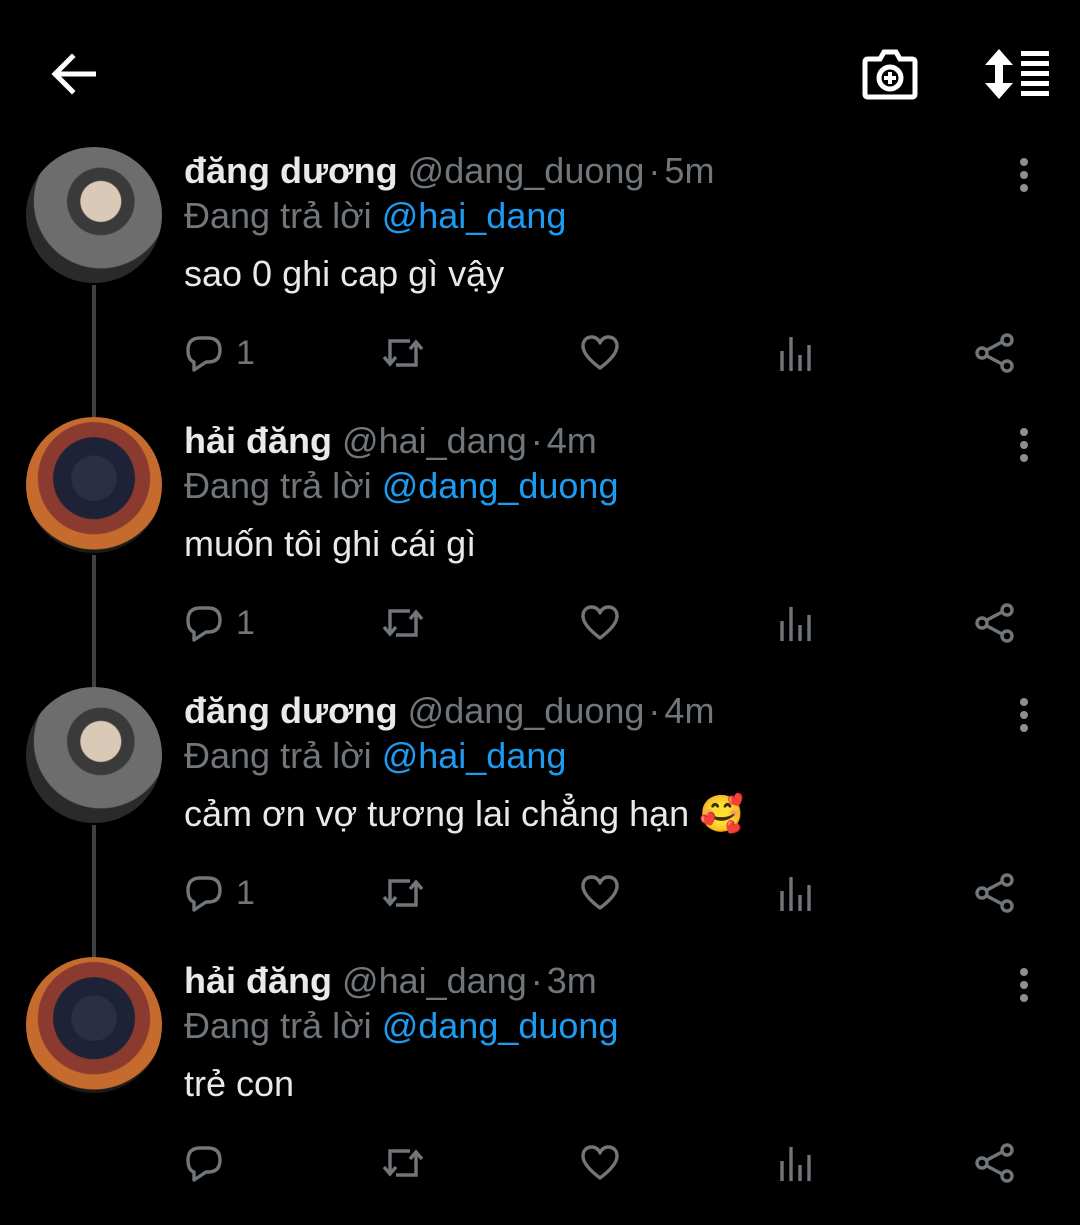 The height and width of the screenshot is (1225, 1080). I want to click on tweet-header: đăng dương @dang_duong · 5m, so click(449, 171).